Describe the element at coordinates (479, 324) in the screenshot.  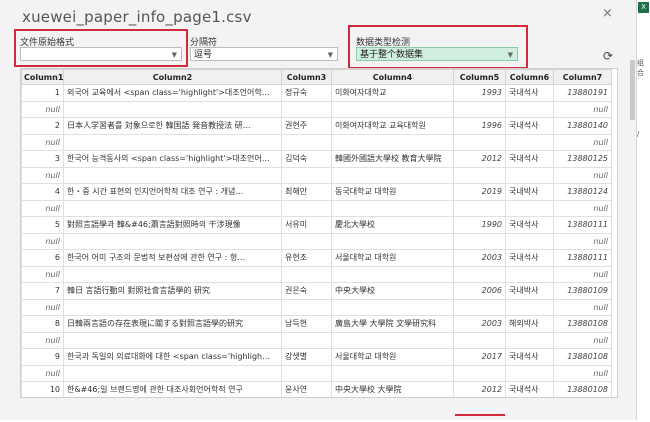
I see `table-cell: 2003` at that location.